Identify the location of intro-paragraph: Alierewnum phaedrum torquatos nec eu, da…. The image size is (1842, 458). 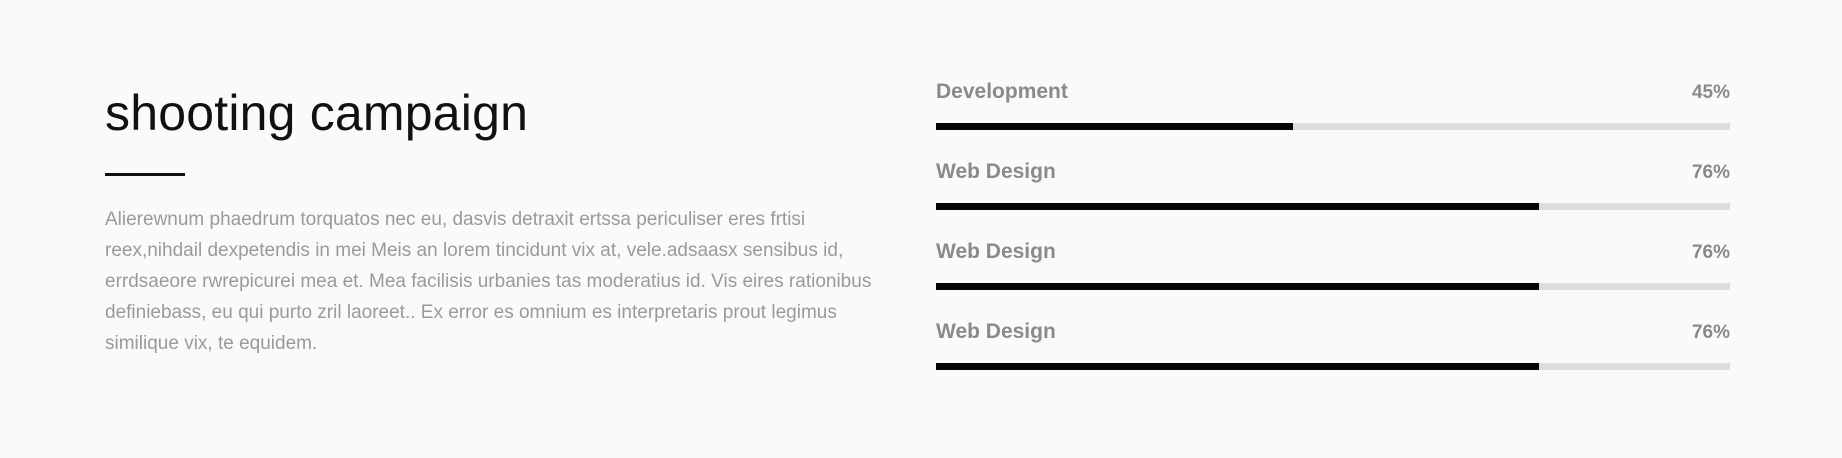
(488, 281).